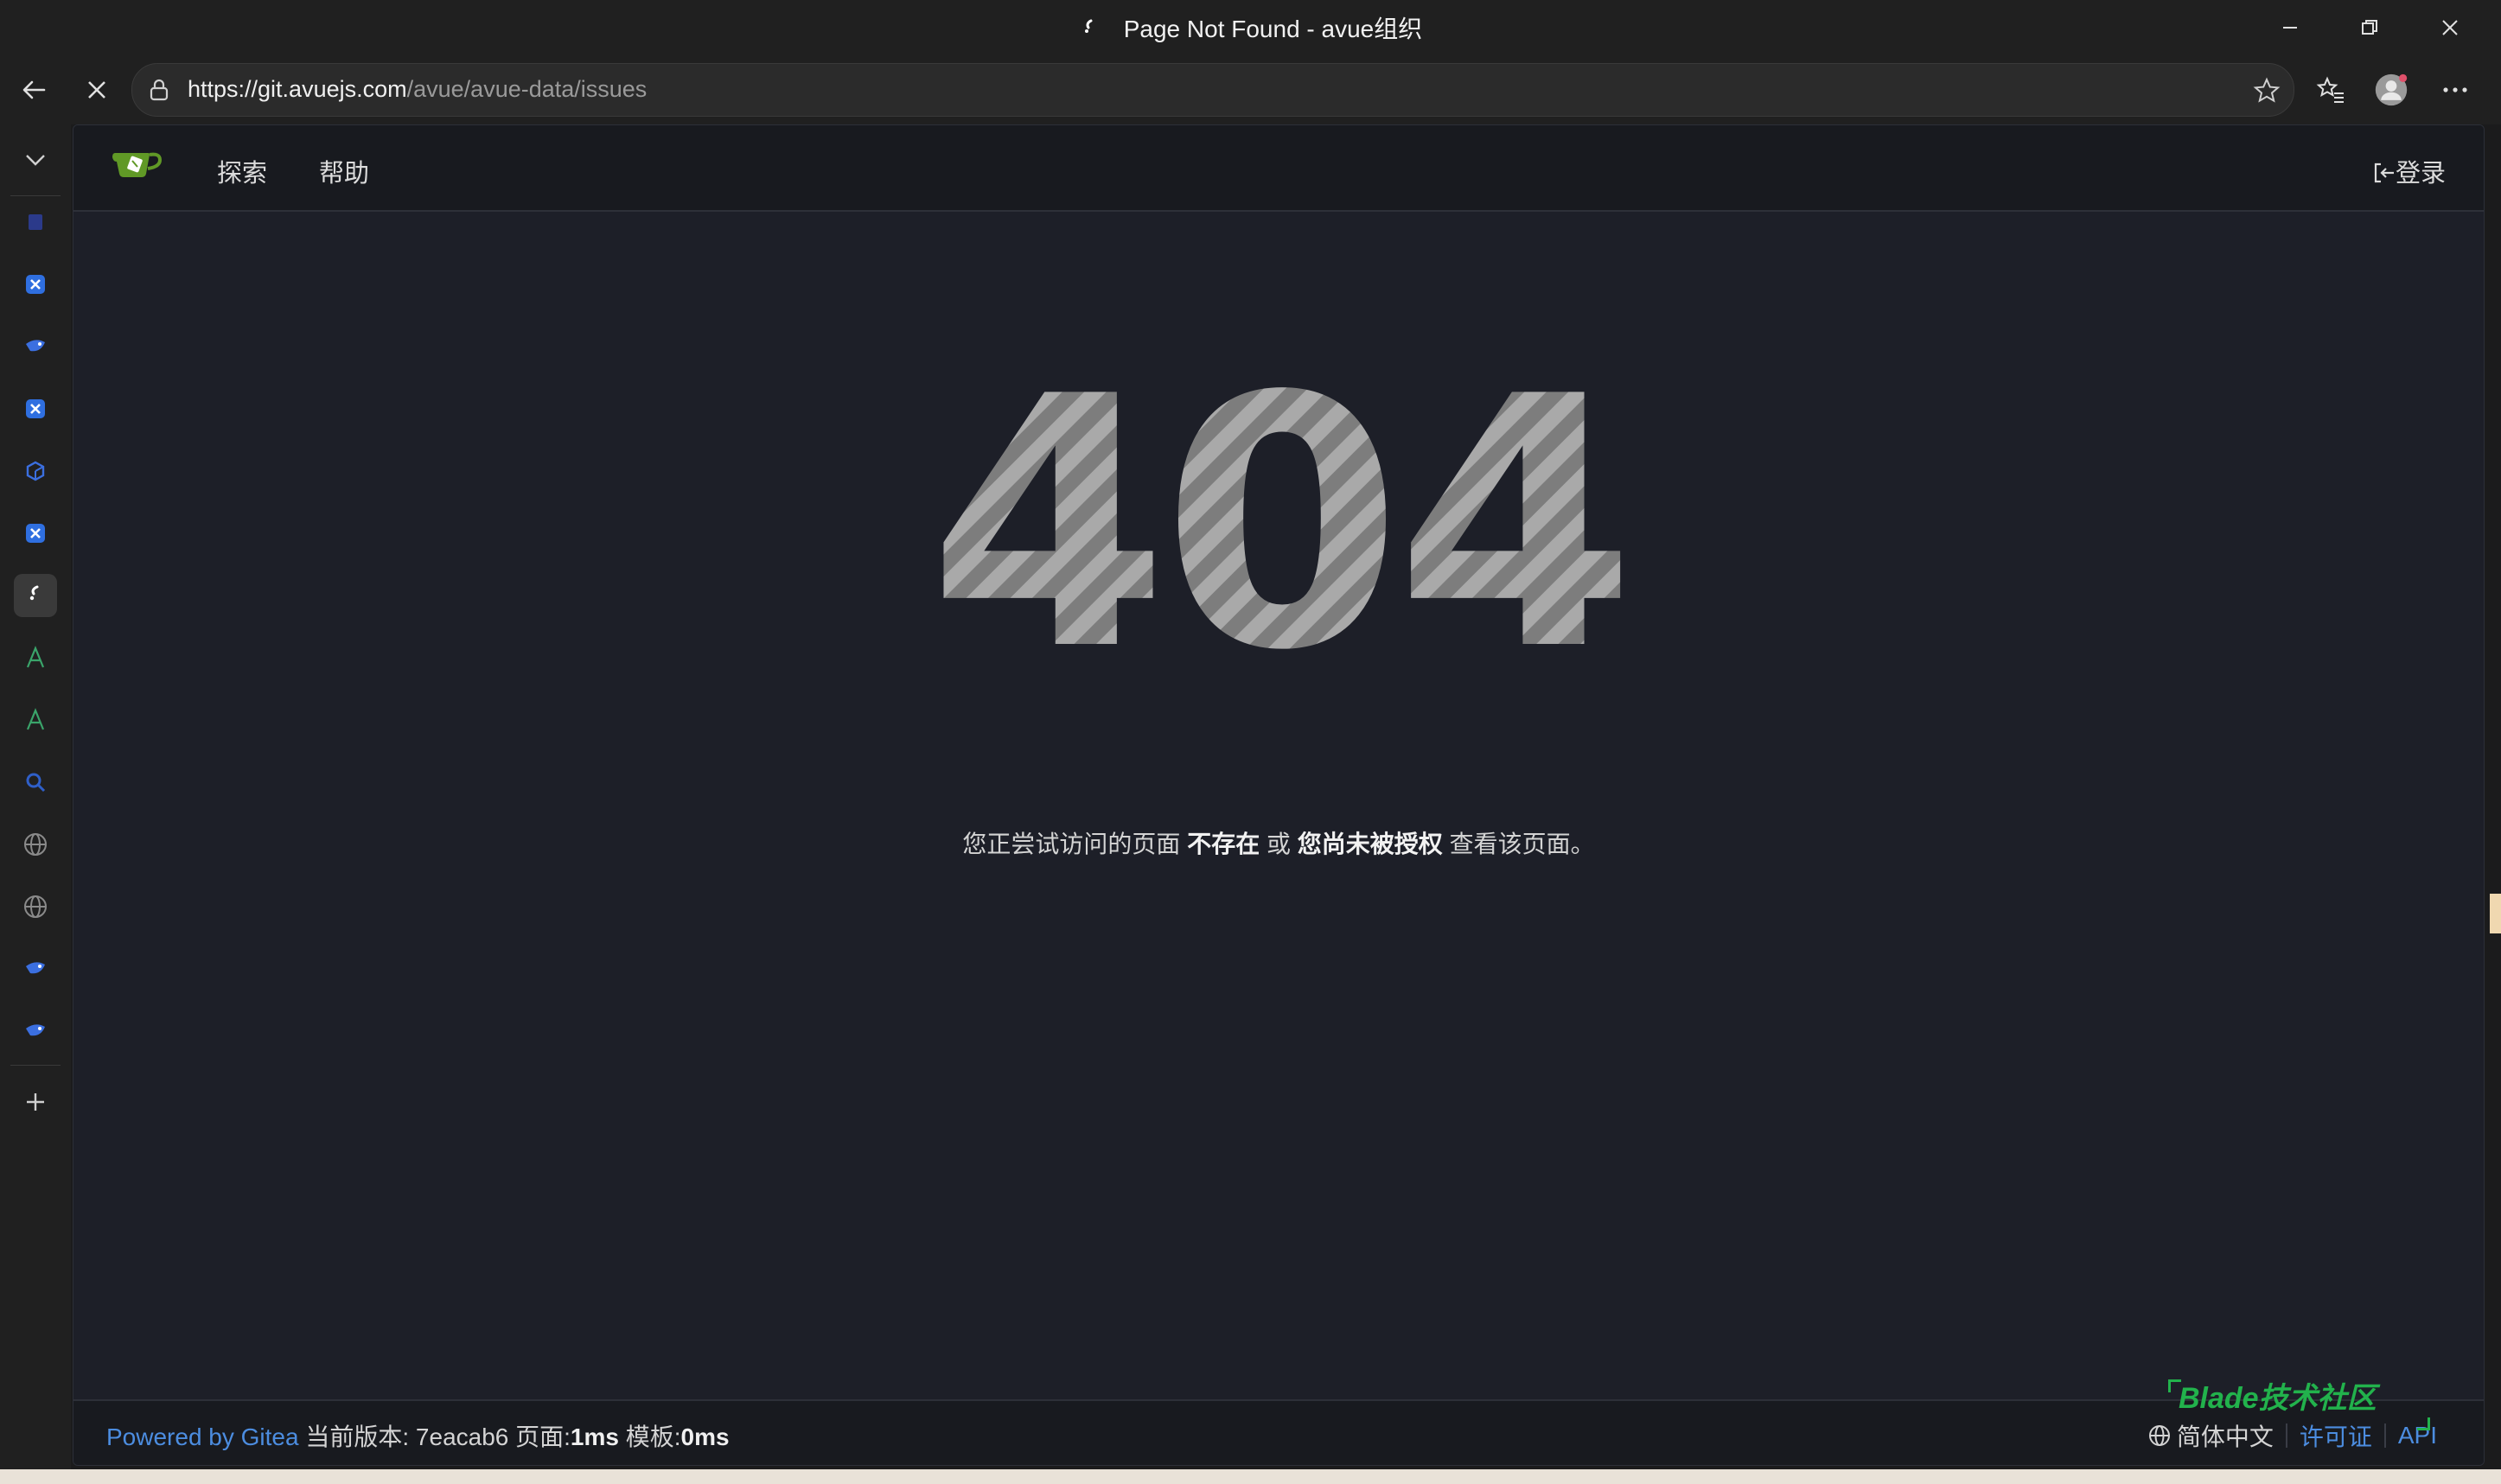  Describe the element at coordinates (1278, 522) in the screenshot. I see `error-code-text: 404` at that location.